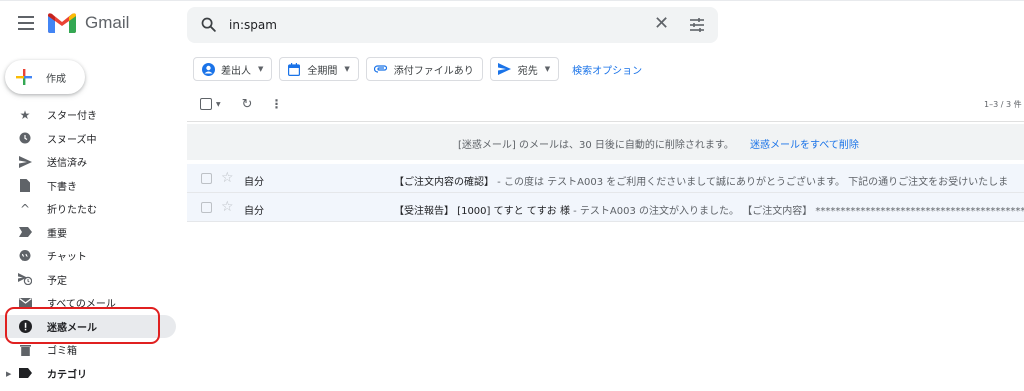 The height and width of the screenshot is (391, 1024). Describe the element at coordinates (208, 69) in the screenshot. I see `person-icon` at that location.